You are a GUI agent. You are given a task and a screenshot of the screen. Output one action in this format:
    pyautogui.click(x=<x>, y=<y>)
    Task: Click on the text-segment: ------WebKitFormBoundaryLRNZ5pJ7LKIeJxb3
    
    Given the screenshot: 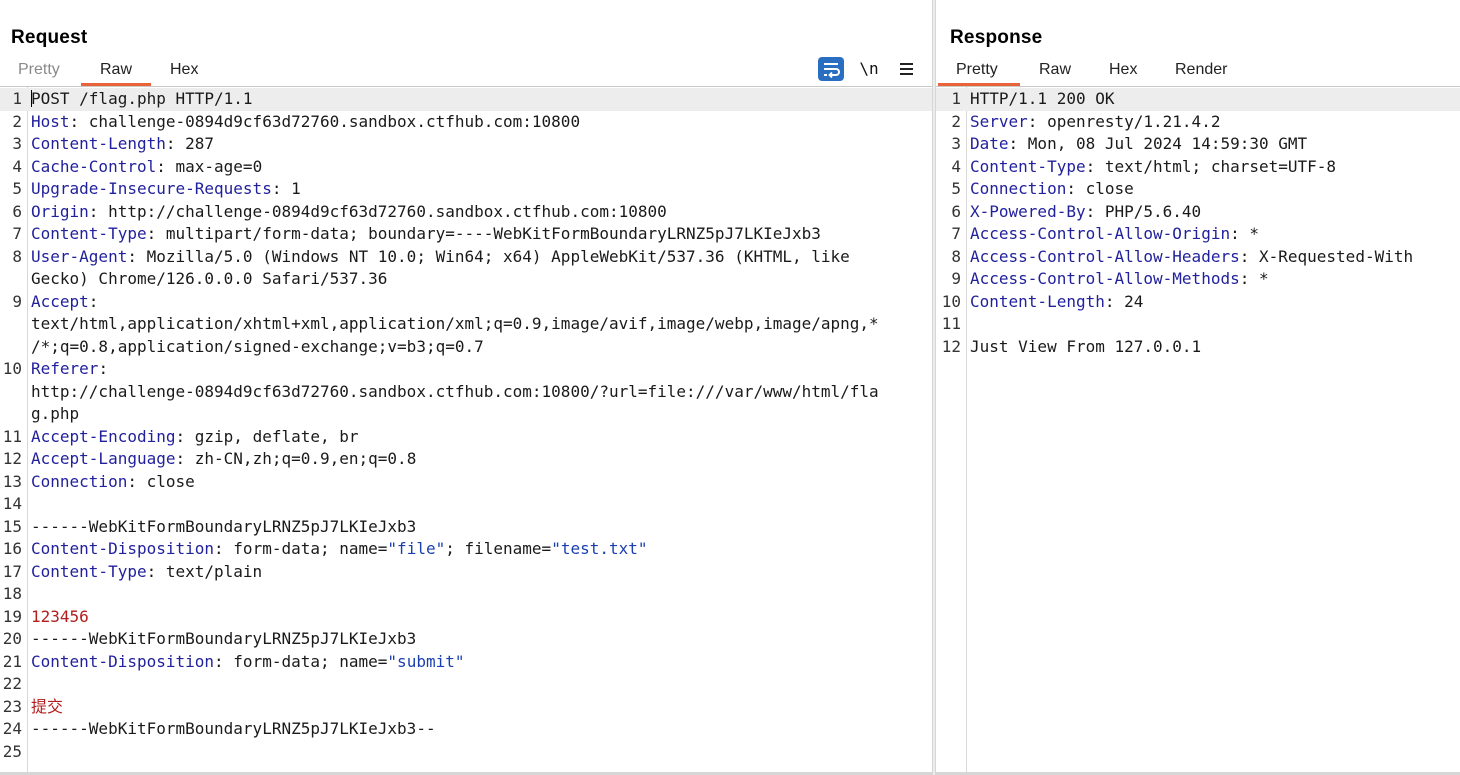 What is the action you would take?
    pyautogui.click(x=224, y=526)
    